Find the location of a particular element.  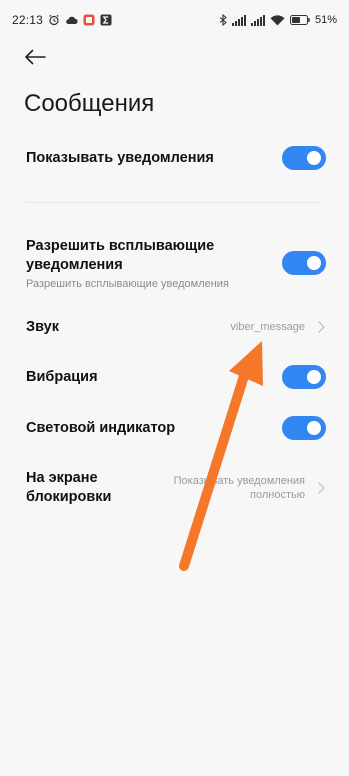

setting-label: Звук is located at coordinates (42, 326).